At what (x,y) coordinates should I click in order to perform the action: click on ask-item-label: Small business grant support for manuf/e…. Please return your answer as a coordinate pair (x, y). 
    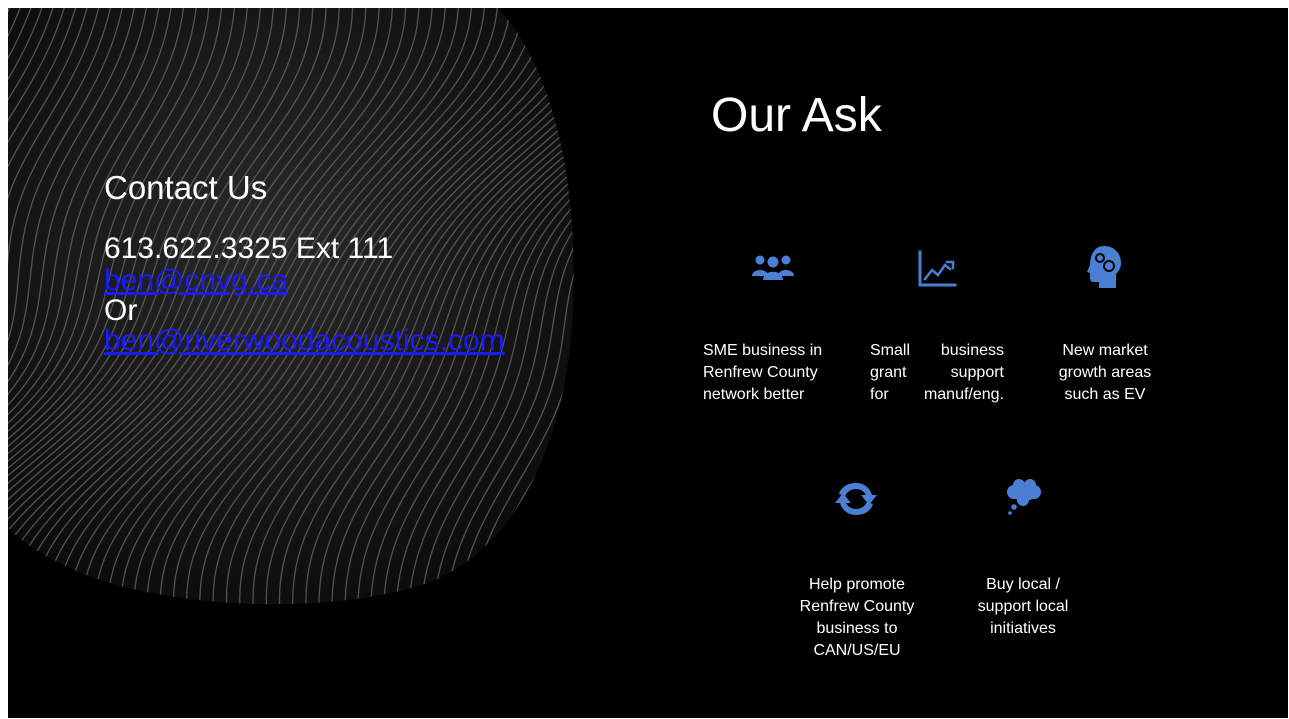
    Looking at the image, I should click on (937, 372).